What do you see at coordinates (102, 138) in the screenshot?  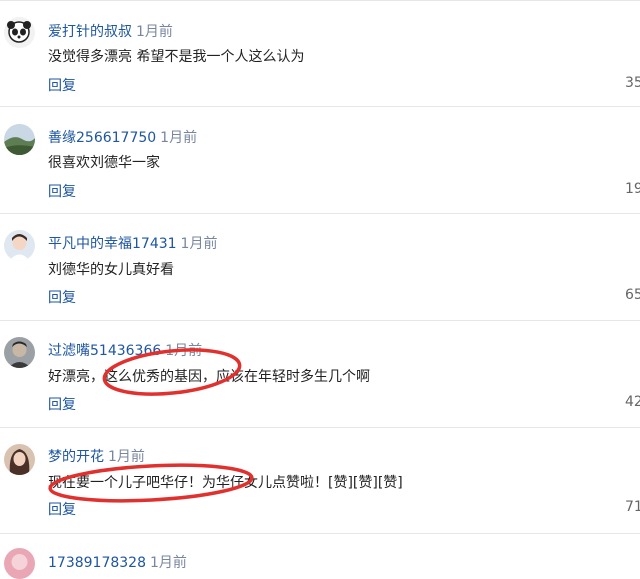 I see `username-link: 善缘256617750` at bounding box center [102, 138].